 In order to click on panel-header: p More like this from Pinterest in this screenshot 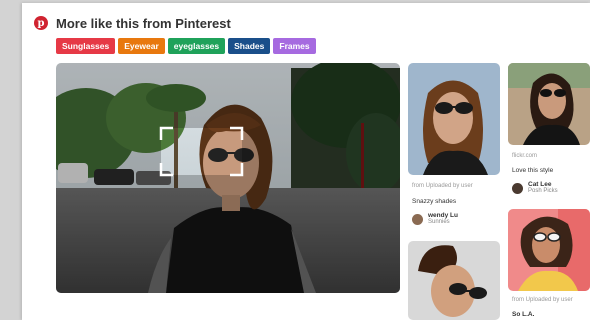, I will do `click(132, 23)`.